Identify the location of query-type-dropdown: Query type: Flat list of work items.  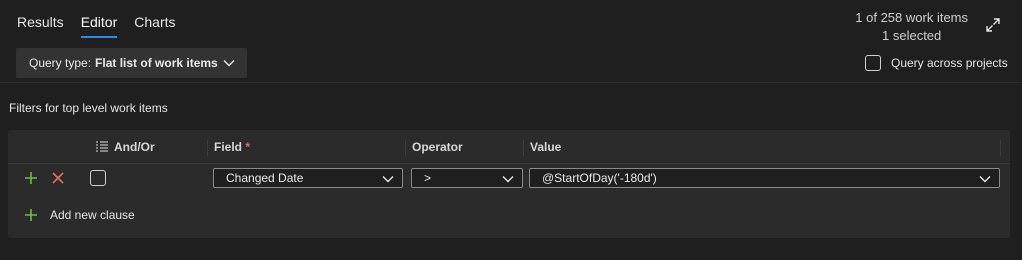
(131, 63).